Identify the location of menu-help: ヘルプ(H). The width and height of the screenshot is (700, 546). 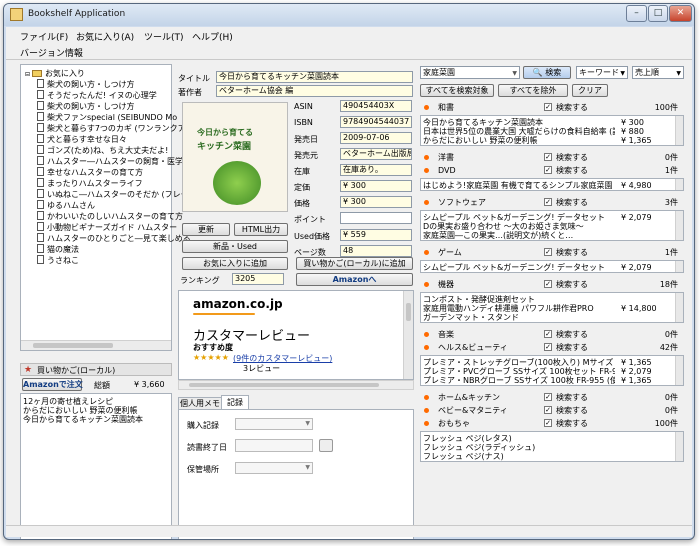
(212, 36).